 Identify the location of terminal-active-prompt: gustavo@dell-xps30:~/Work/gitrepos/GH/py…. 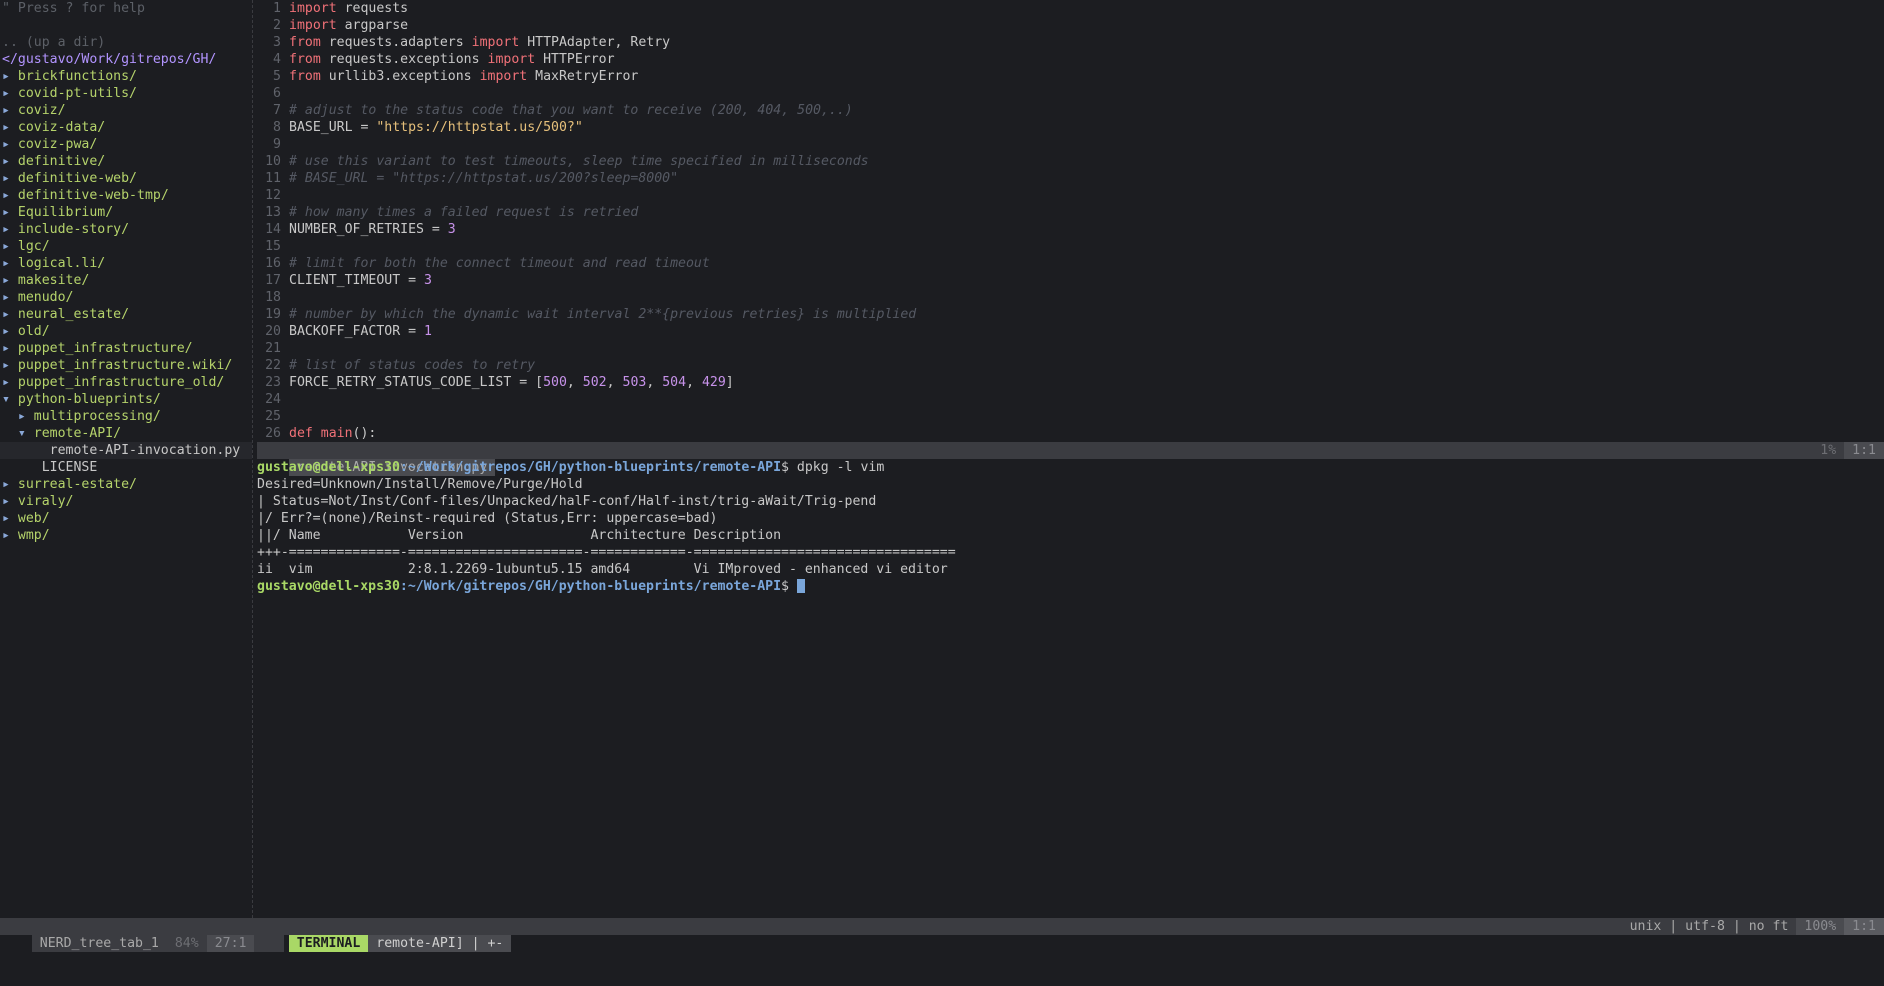
(1070, 586).